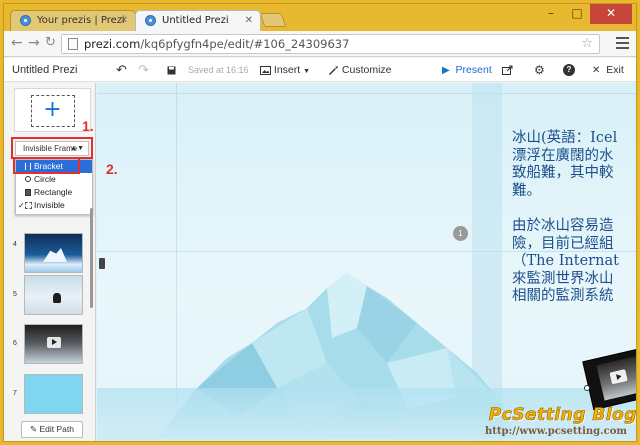  Describe the element at coordinates (17, 43) in the screenshot. I see `back-arrow-icon: ←` at that location.